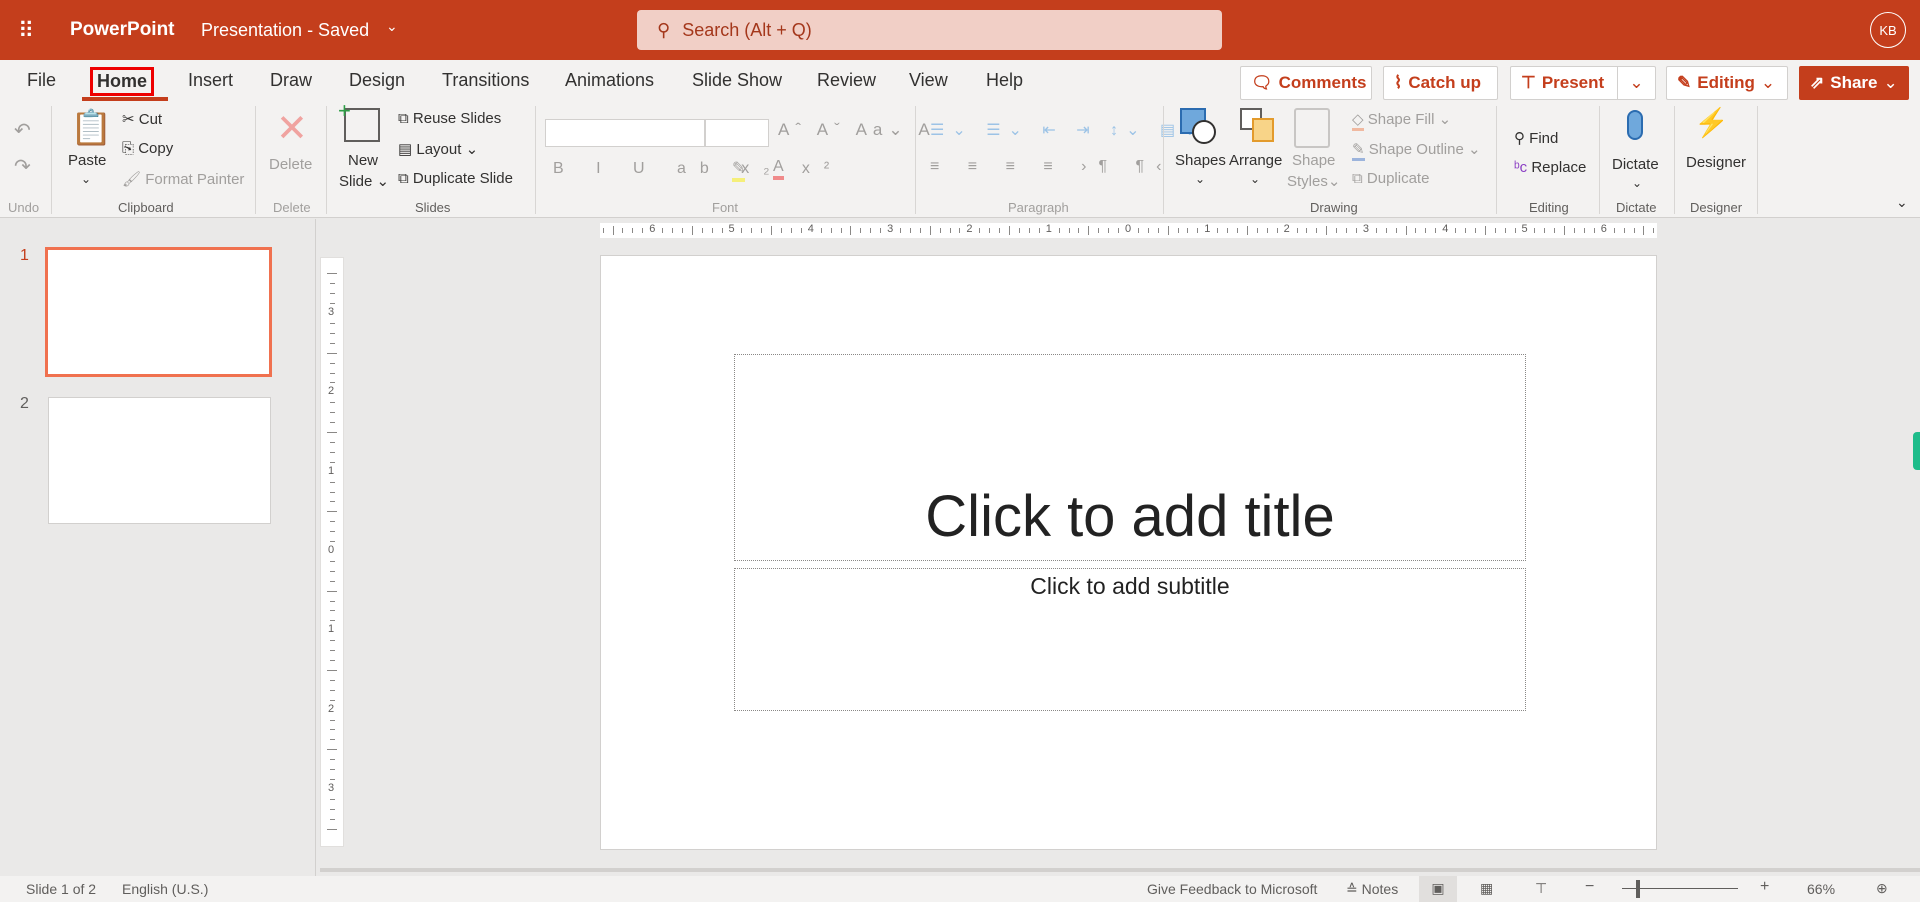 The width and height of the screenshot is (1920, 902). I want to click on side-panel-handle, so click(1916, 451).